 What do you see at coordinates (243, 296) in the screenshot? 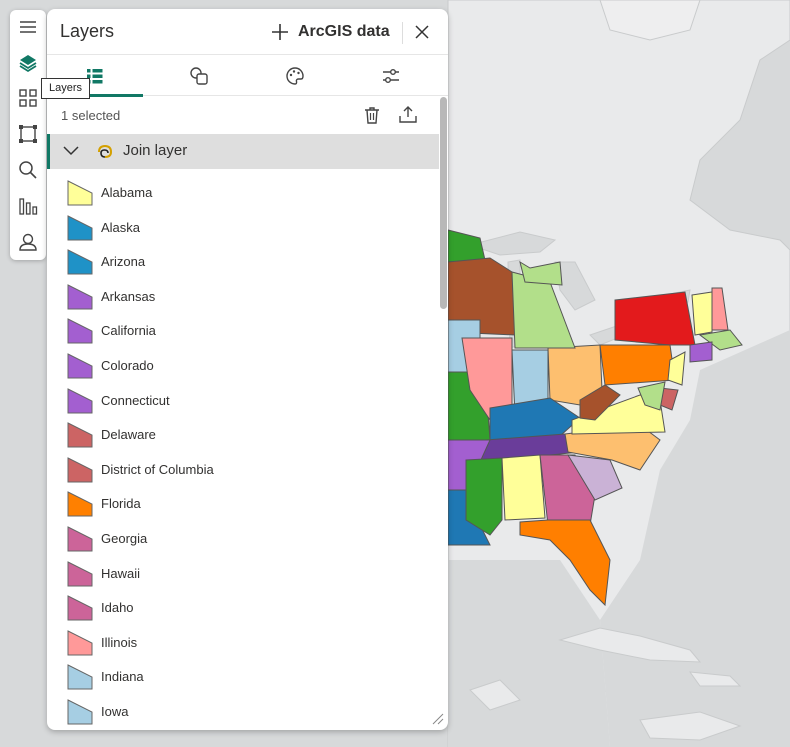
I see `legend-item: Arkansas` at bounding box center [243, 296].